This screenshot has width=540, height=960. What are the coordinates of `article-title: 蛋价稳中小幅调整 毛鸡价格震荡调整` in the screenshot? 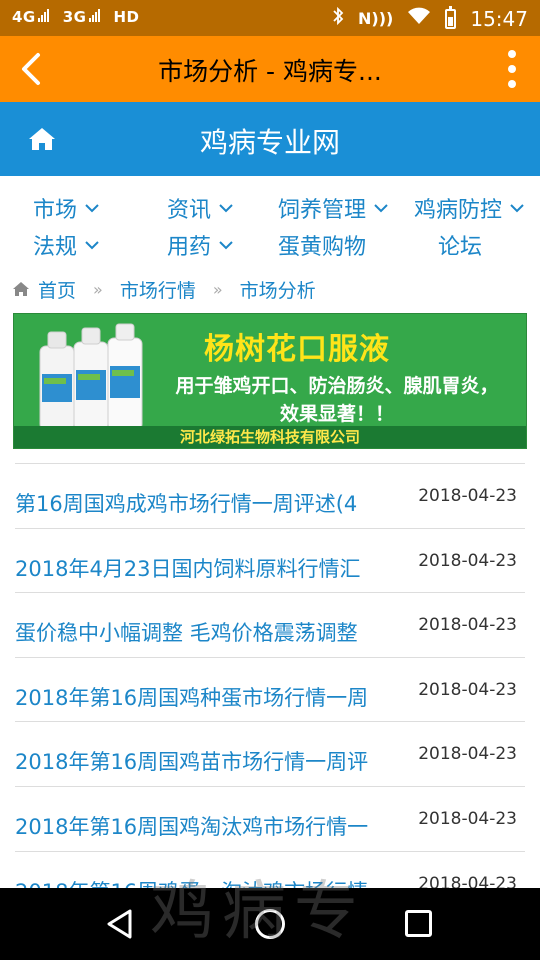 It's located at (212, 632).